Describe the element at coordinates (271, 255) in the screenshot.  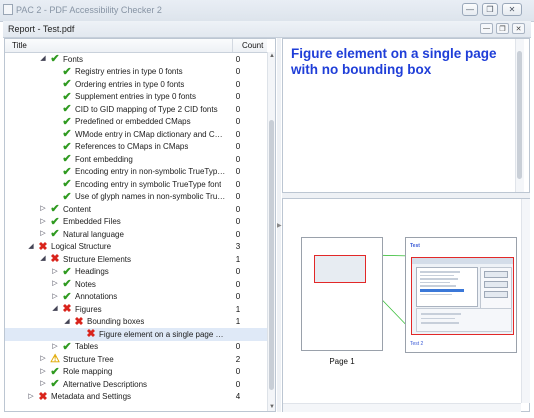
I see `tree-scroll-thumb` at that location.